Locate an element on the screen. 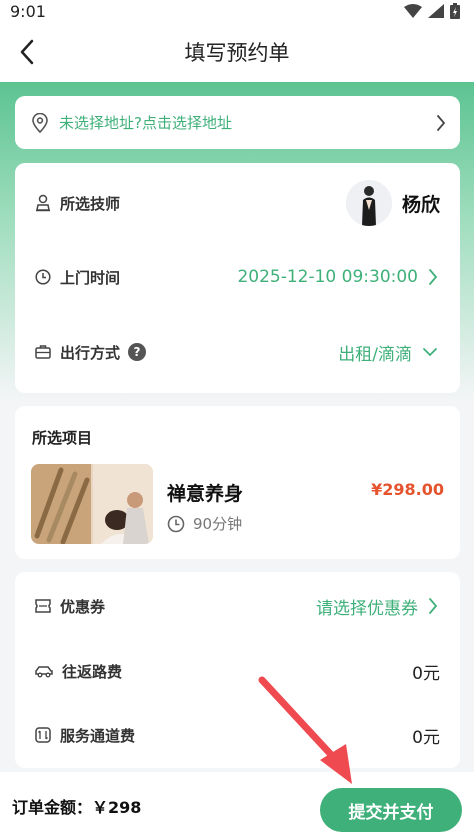 The width and height of the screenshot is (474, 840). coupon-label: 优惠券 is located at coordinates (83, 606).